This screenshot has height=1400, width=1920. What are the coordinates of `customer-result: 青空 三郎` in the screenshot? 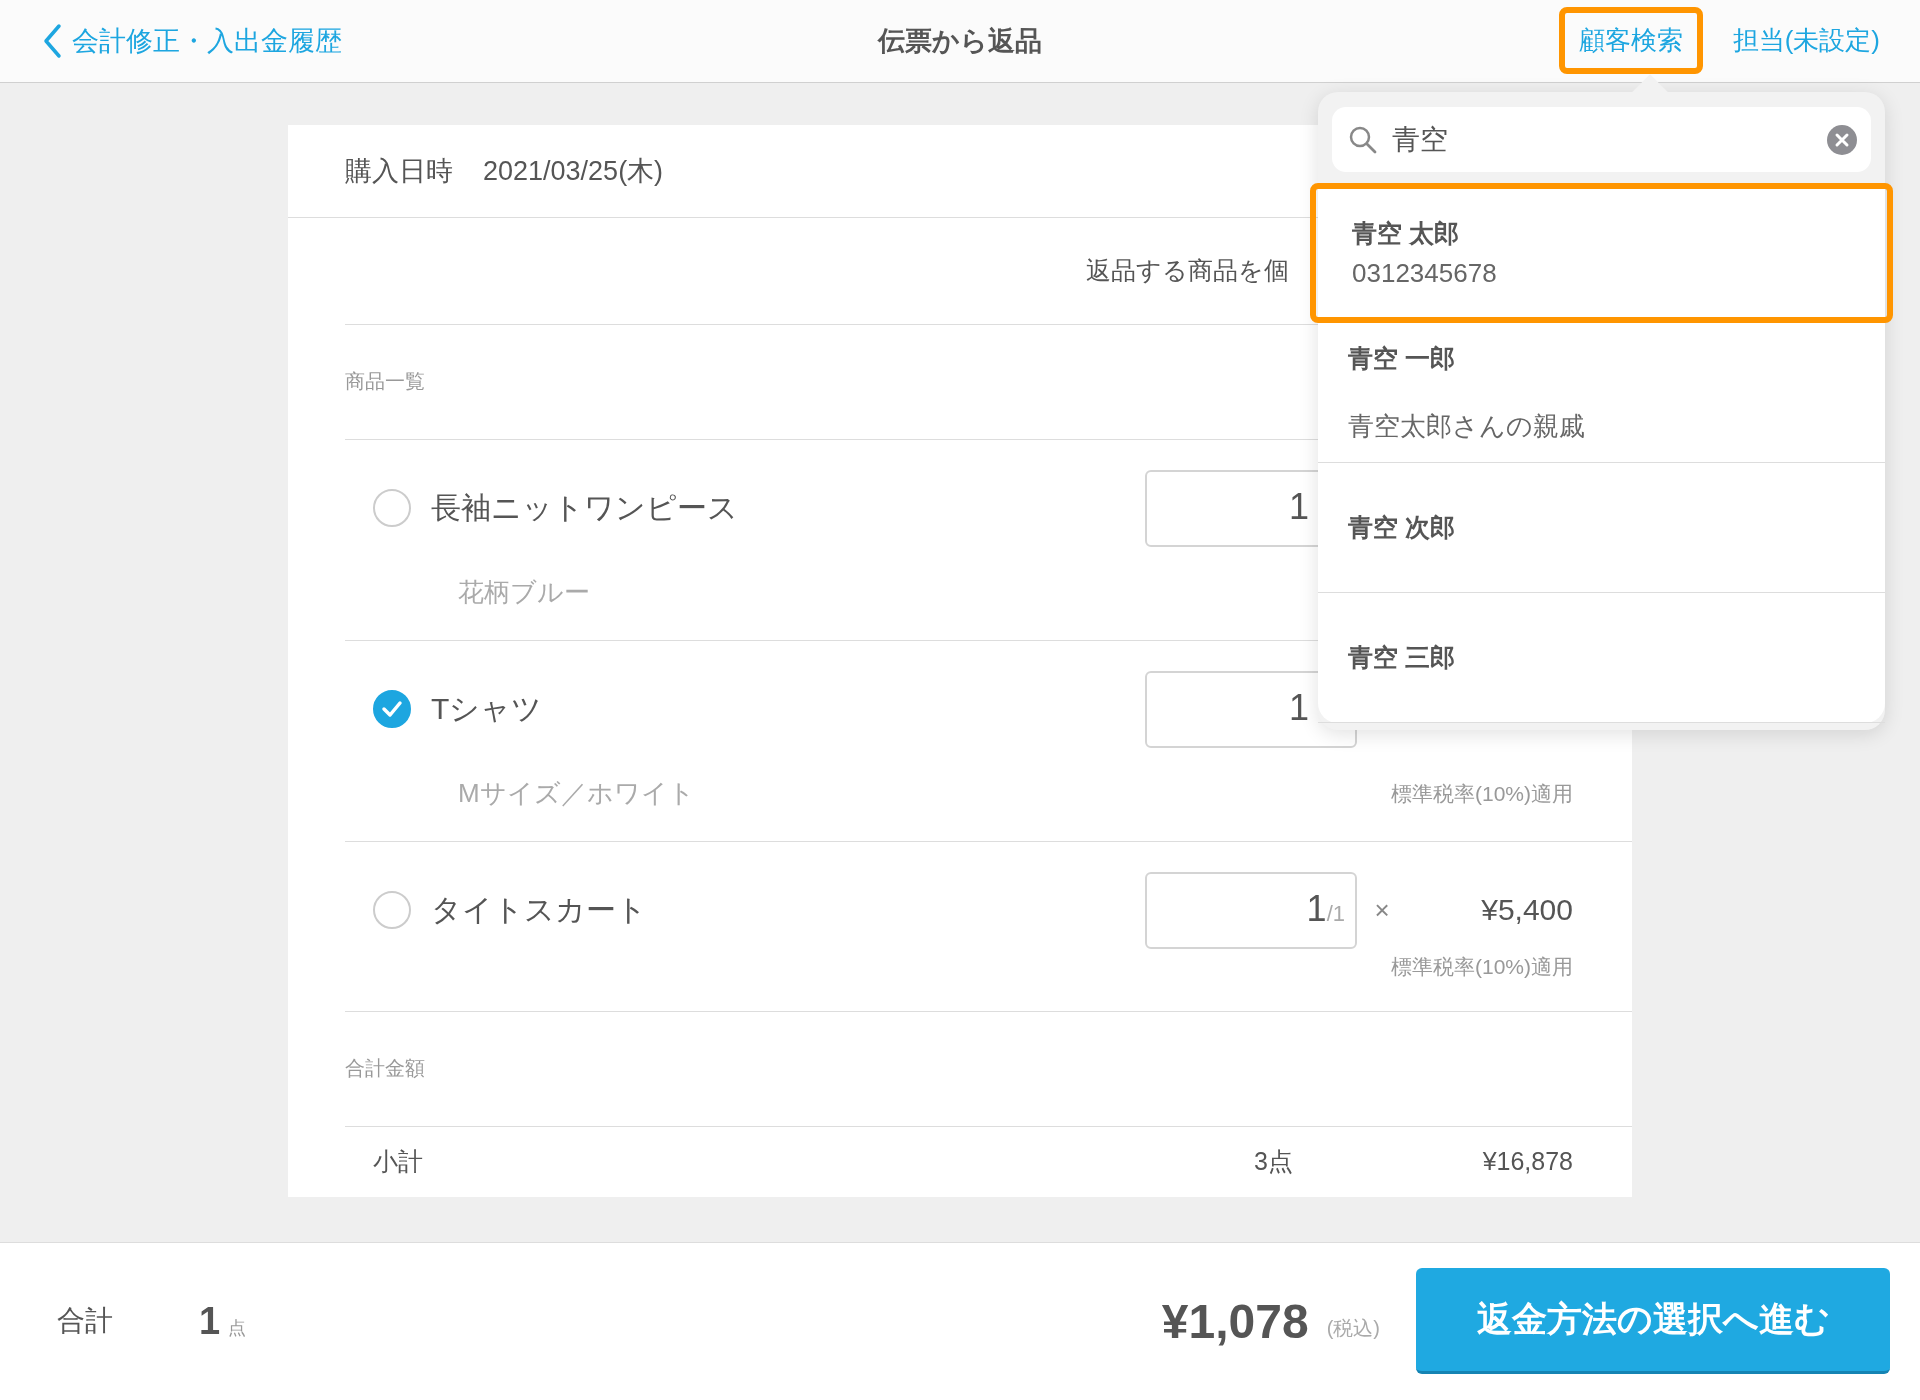 It's located at (1601, 658).